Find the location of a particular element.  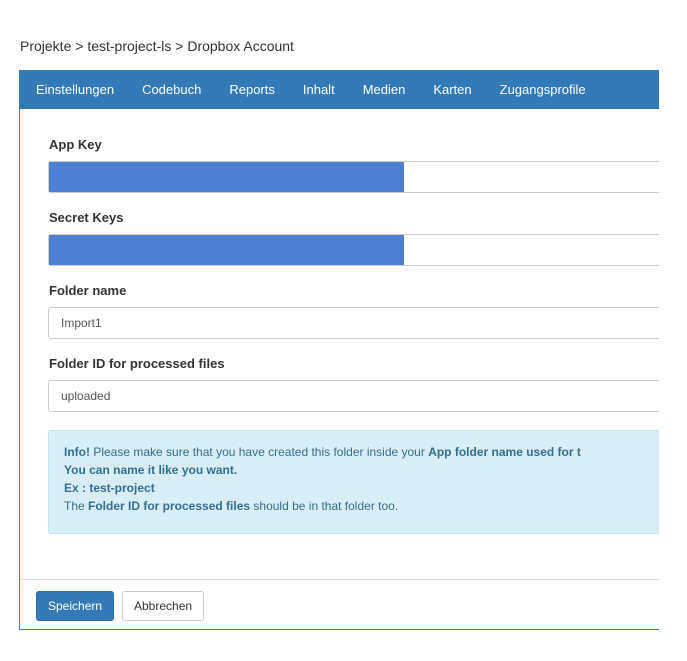

info-app-folder: App folder name used for t is located at coordinates (504, 452).